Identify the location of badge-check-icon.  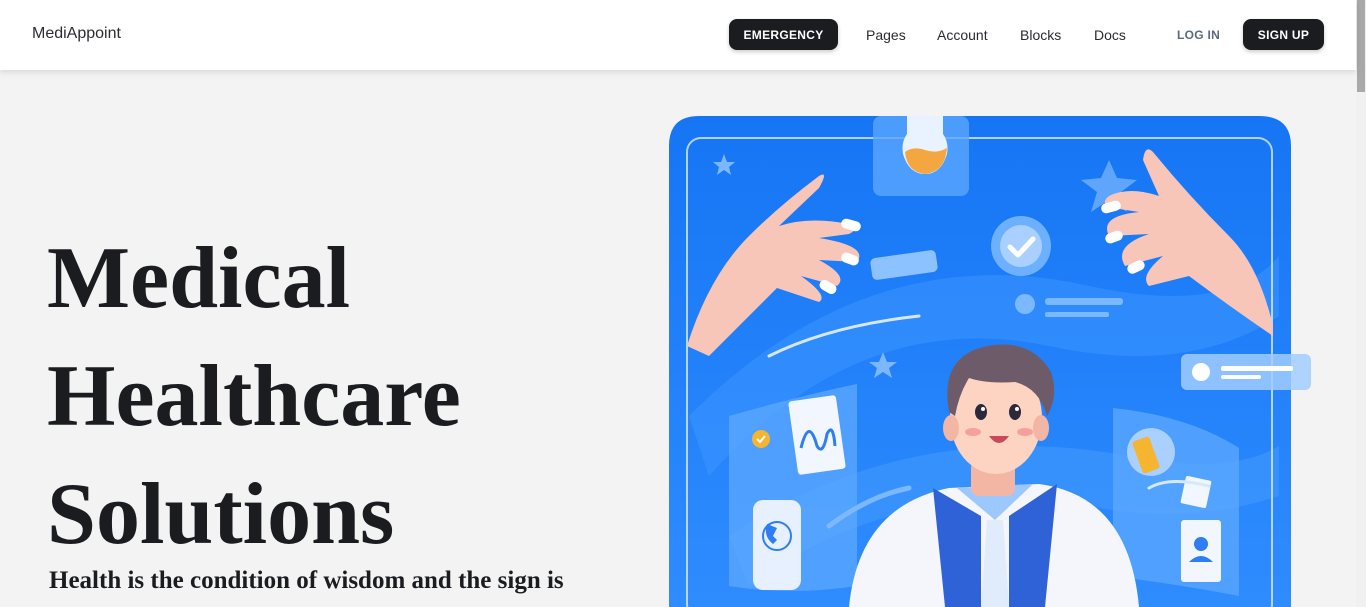
(761, 439).